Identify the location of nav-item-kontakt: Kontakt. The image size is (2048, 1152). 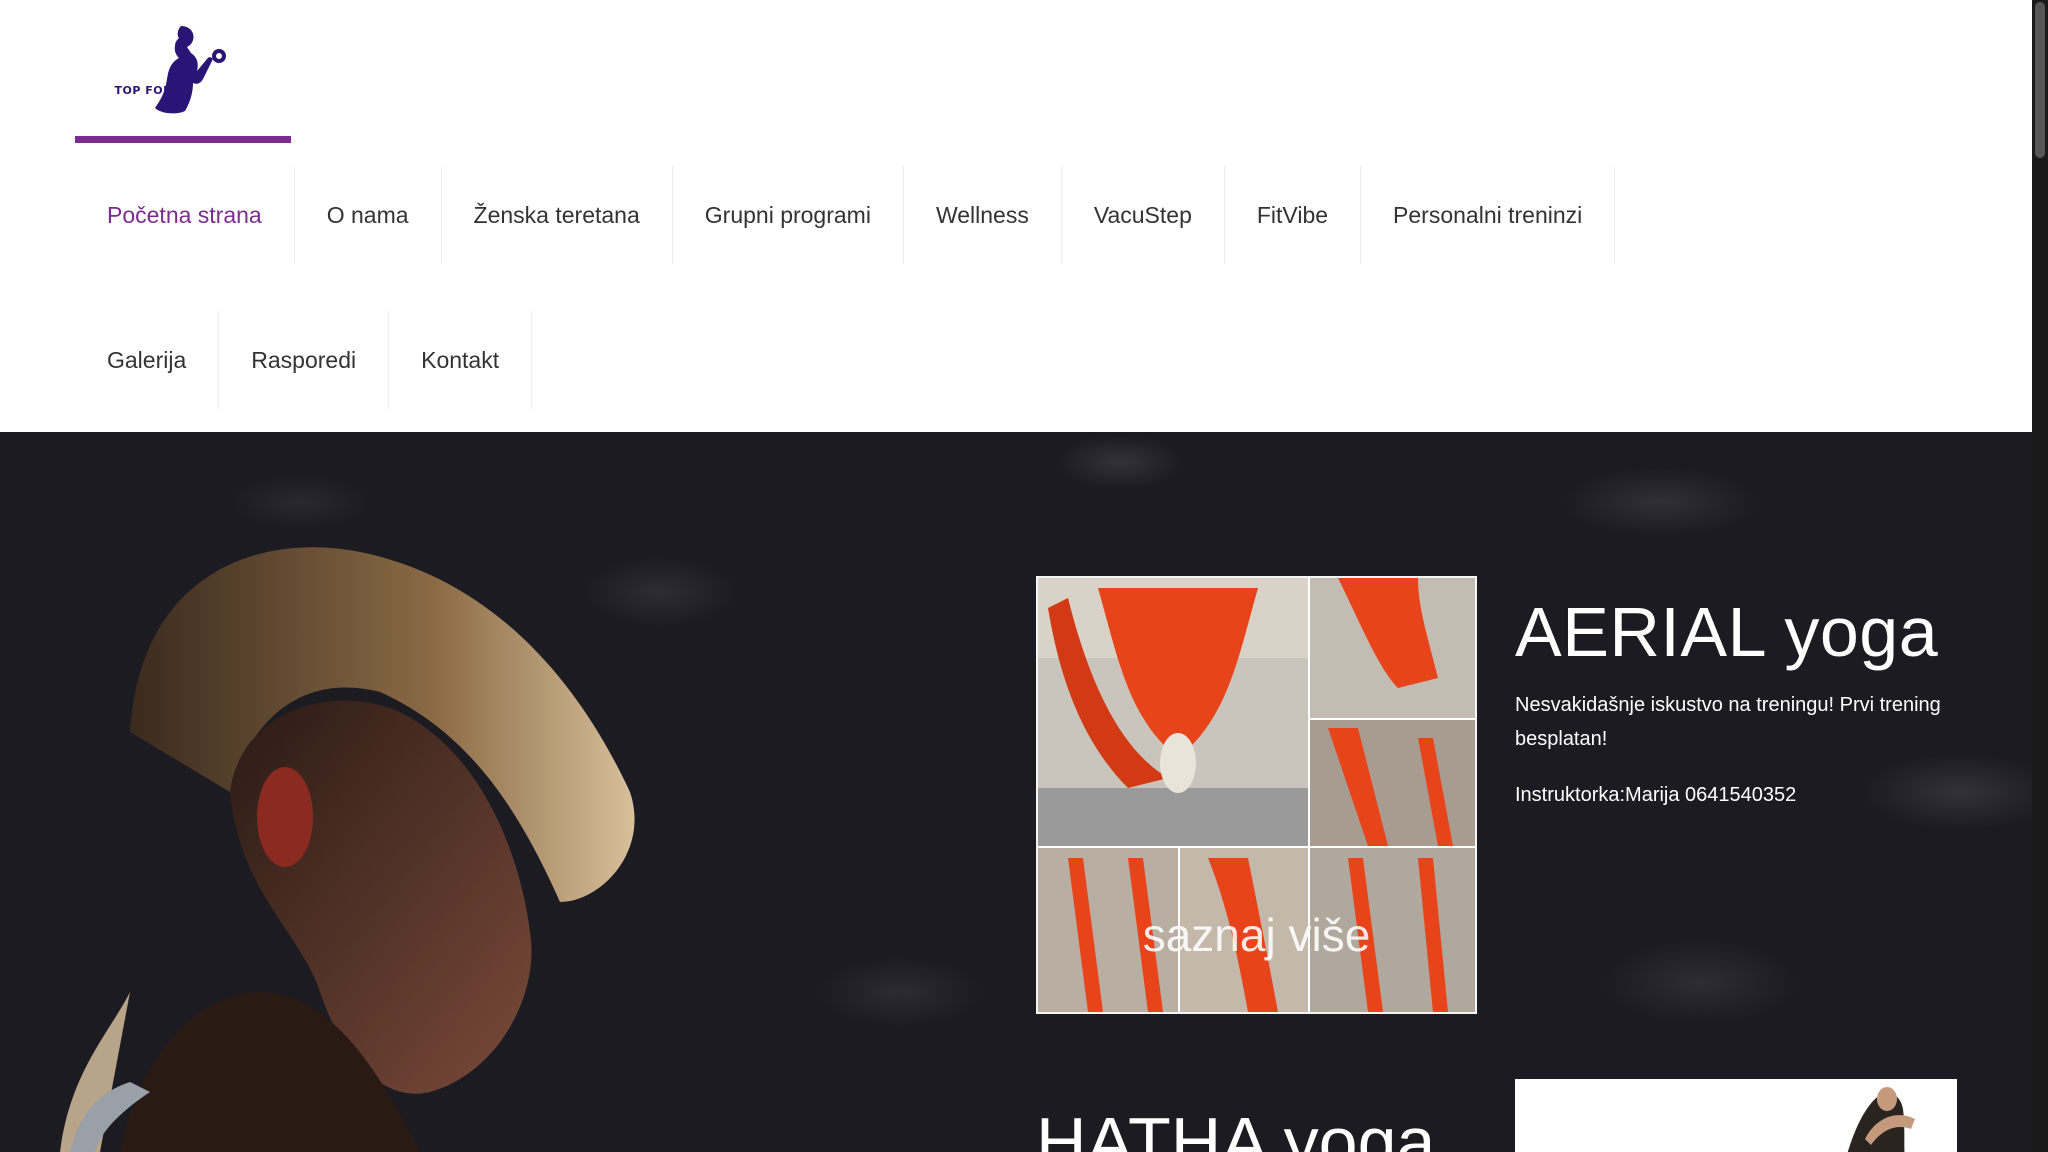
(461, 360).